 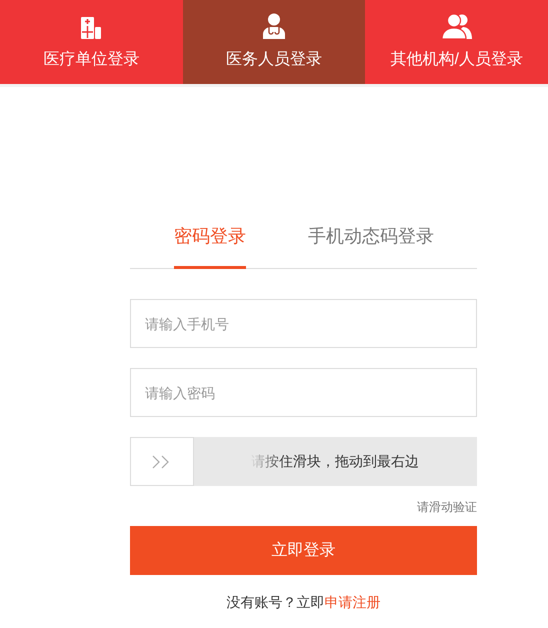 What do you see at coordinates (274, 42) in the screenshot?
I see `login-type-tab: 医务人员登录` at bounding box center [274, 42].